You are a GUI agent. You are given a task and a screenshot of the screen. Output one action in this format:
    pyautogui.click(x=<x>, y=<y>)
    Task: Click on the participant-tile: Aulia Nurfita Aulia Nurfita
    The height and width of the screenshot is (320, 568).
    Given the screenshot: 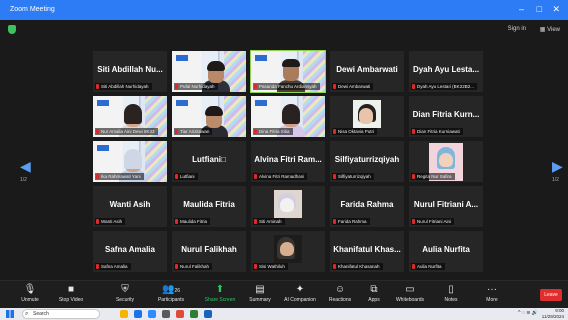 What is the action you would take?
    pyautogui.click(x=446, y=251)
    